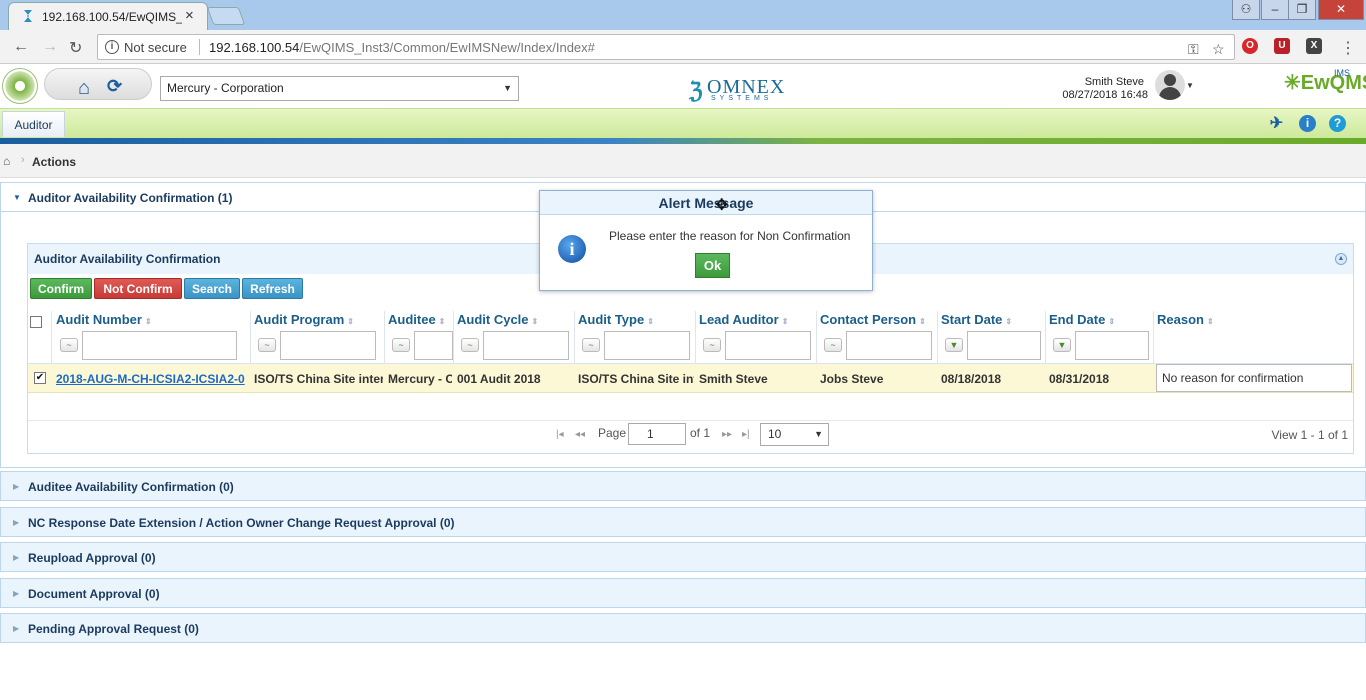 This screenshot has height=700, width=1366. I want to click on col-audit-cycle: Audit Cycle ⇕, so click(514, 322).